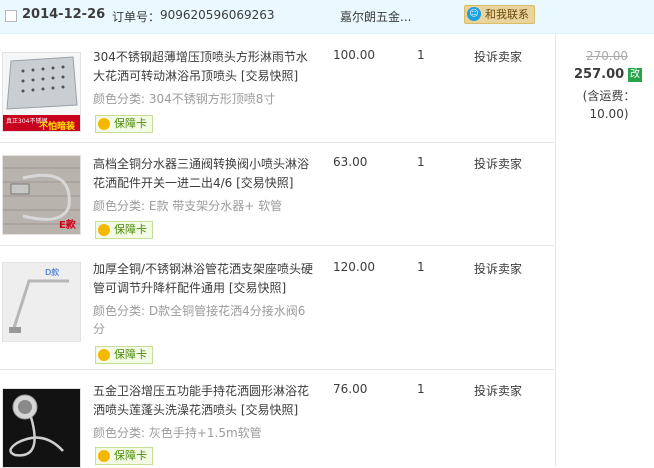 The height and width of the screenshot is (468, 654). What do you see at coordinates (350, 162) in the screenshot?
I see `unit-price: 63.00` at bounding box center [350, 162].